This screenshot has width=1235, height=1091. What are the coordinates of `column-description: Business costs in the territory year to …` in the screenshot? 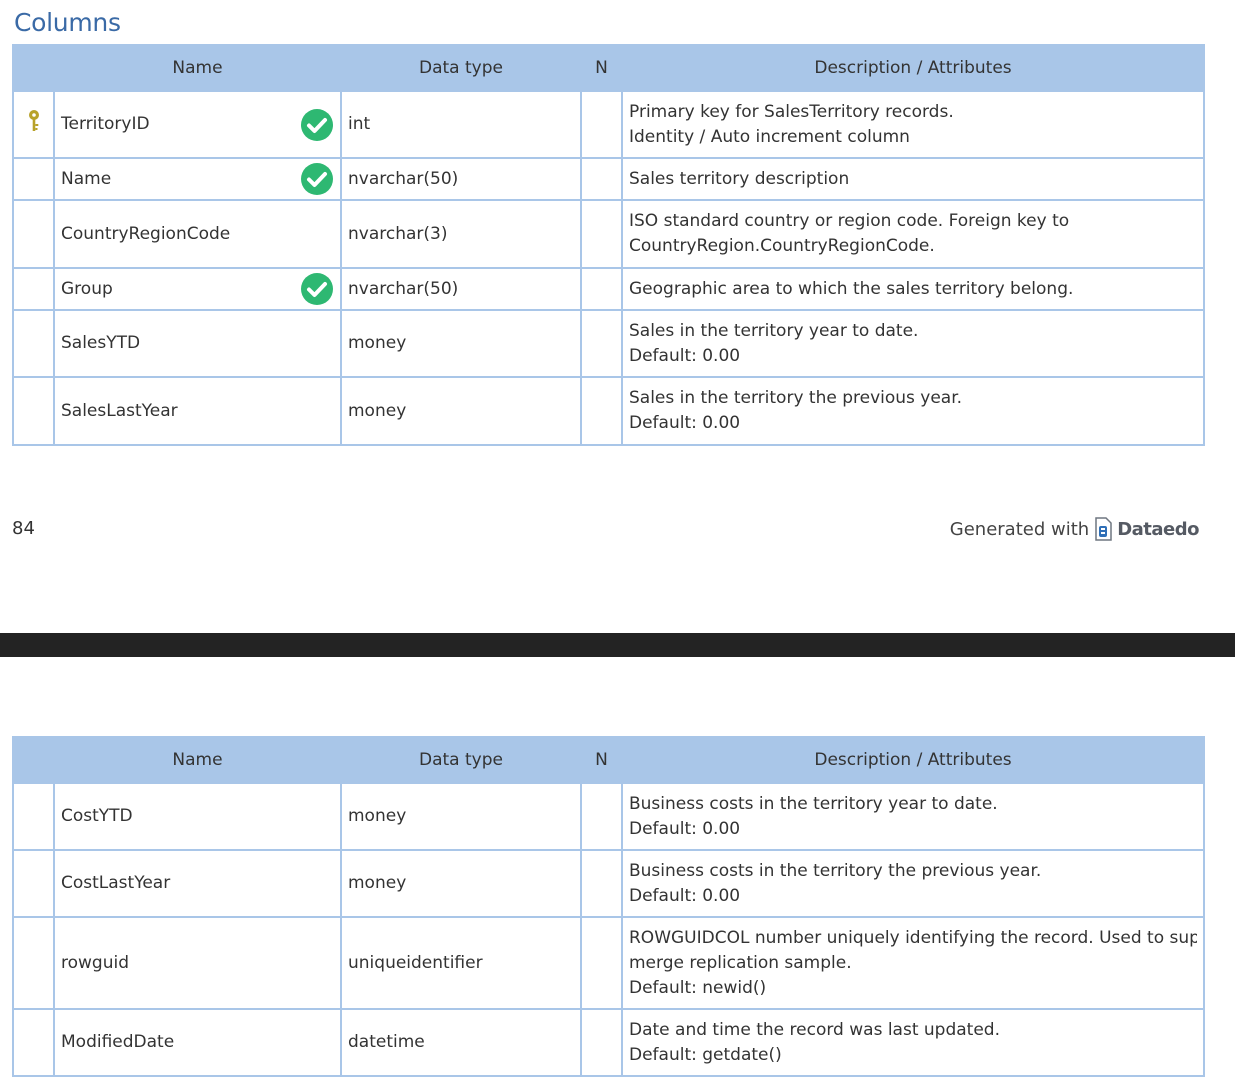 It's located at (913, 816).